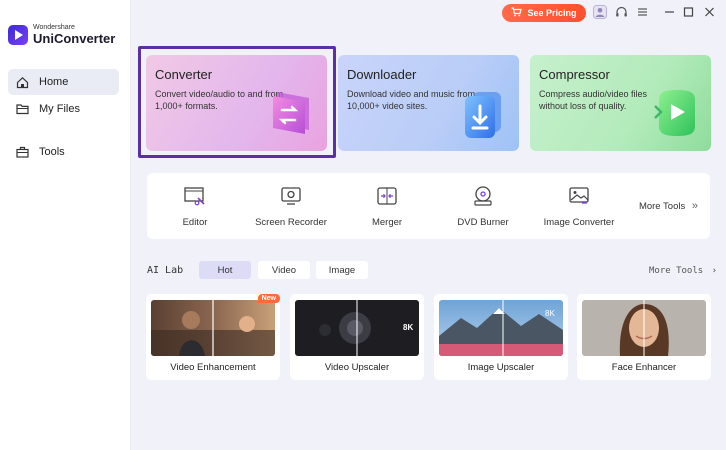 This screenshot has width=726, height=450. What do you see at coordinates (52, 152) in the screenshot?
I see `sidebar-item-label: Tools` at bounding box center [52, 152].